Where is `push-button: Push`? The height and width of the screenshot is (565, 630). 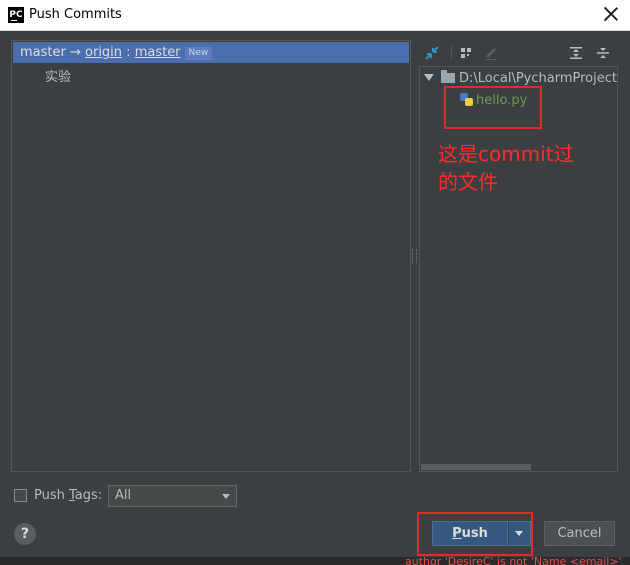
push-button: Push is located at coordinates (470, 533).